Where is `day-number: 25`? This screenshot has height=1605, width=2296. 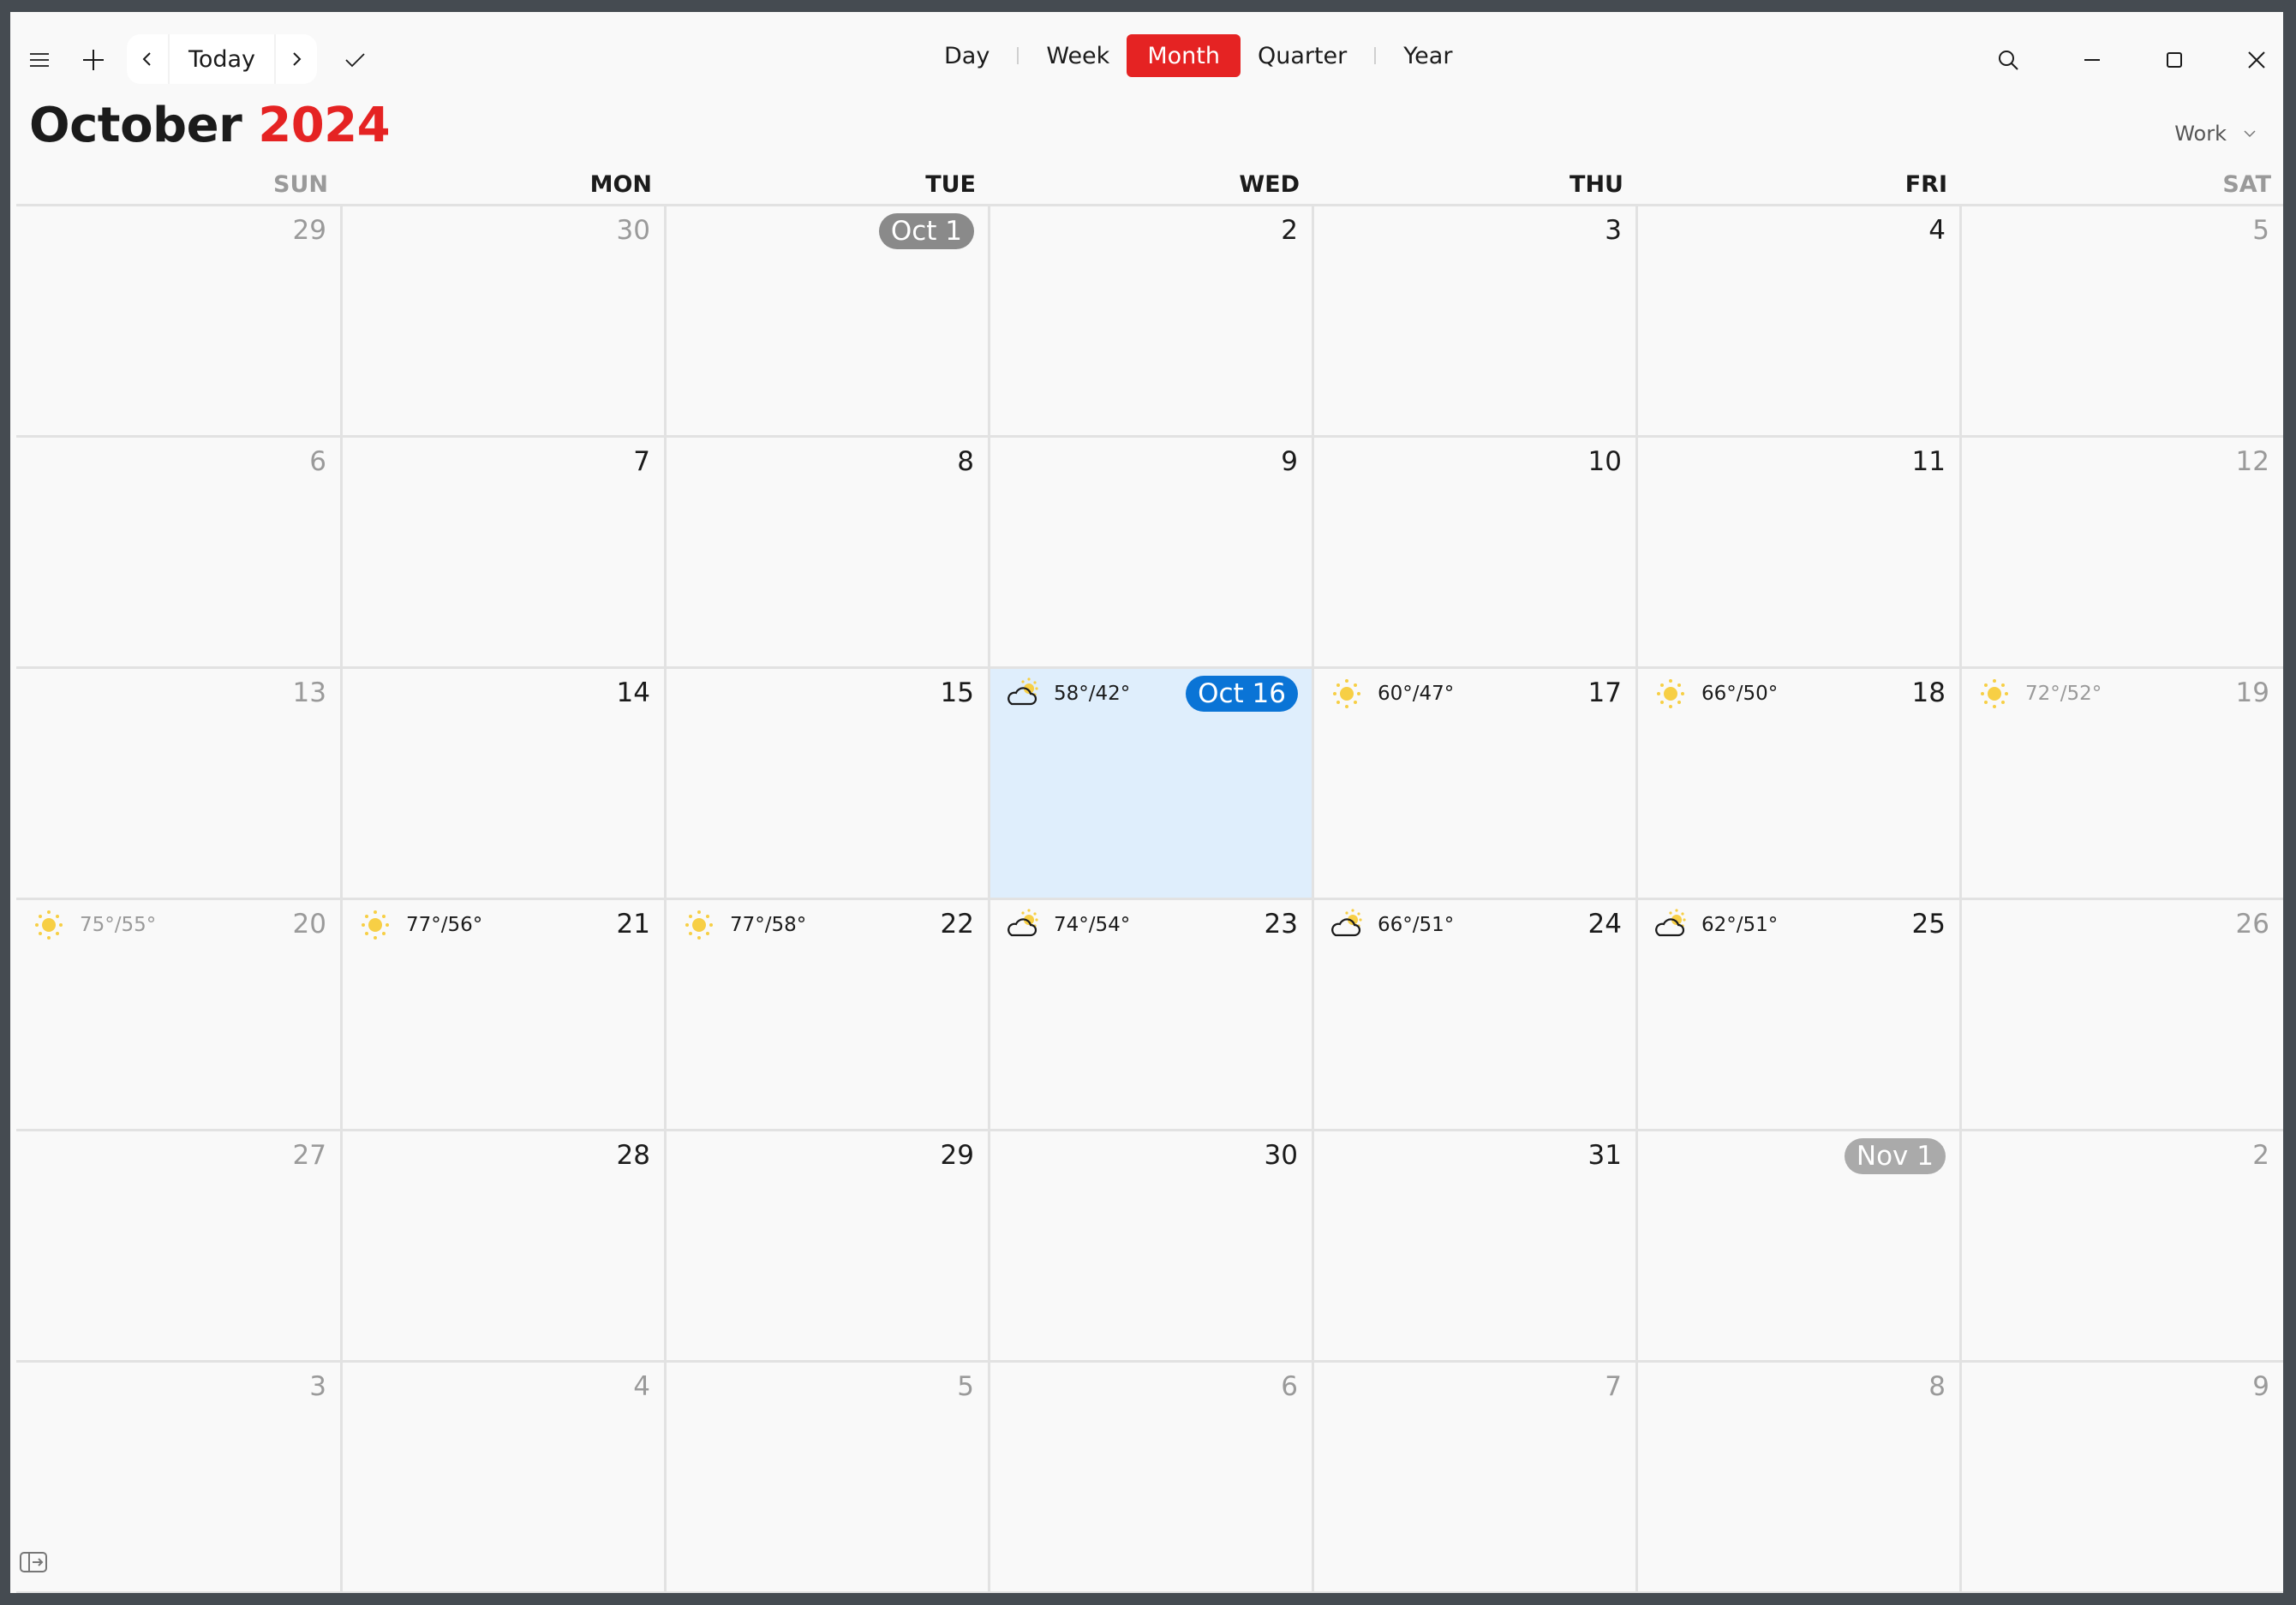 day-number: 25 is located at coordinates (1928, 924).